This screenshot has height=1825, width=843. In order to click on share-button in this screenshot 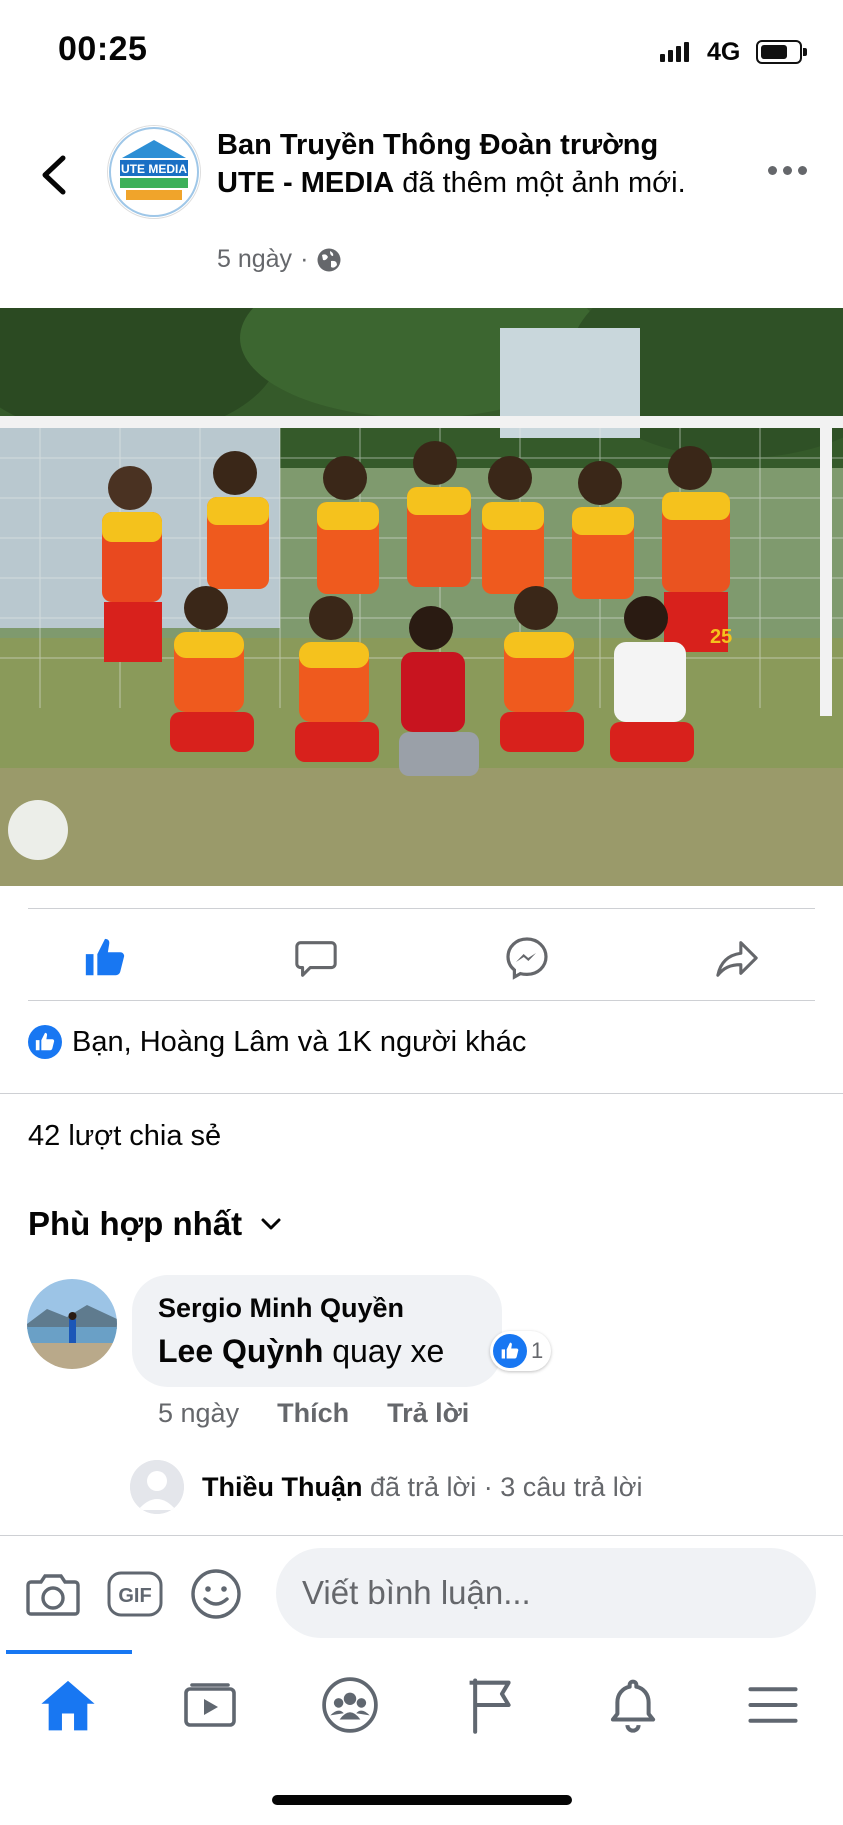, I will do `click(737, 958)`.